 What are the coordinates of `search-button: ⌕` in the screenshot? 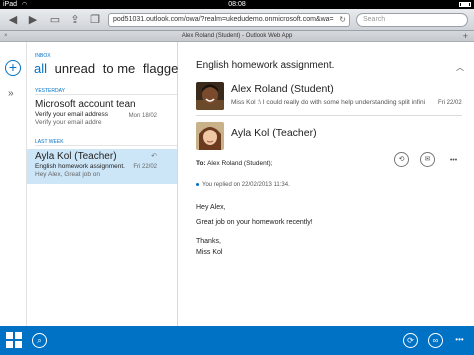 It's located at (39, 340).